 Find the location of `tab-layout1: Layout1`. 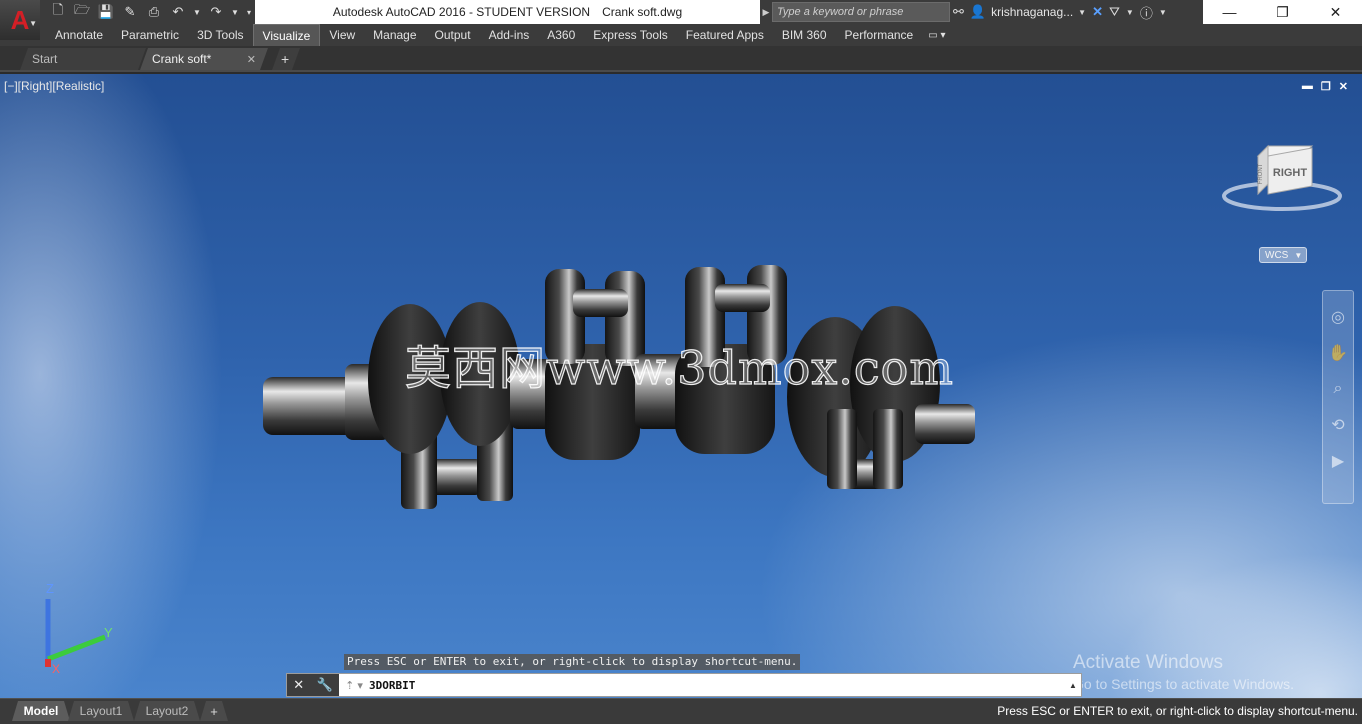

tab-layout1: Layout1 is located at coordinates (101, 711).